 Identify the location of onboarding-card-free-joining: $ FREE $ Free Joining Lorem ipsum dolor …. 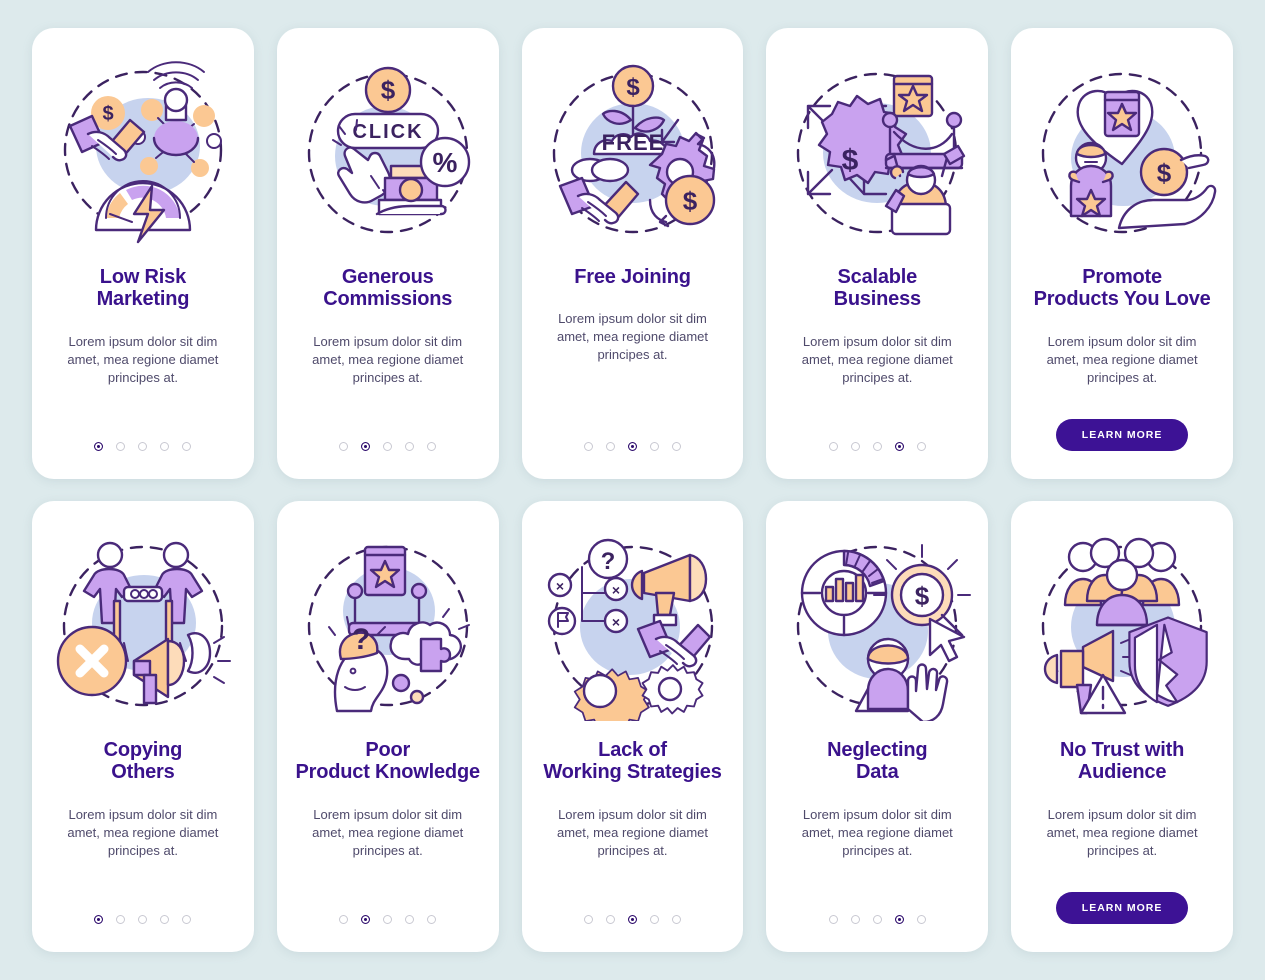
(632, 253).